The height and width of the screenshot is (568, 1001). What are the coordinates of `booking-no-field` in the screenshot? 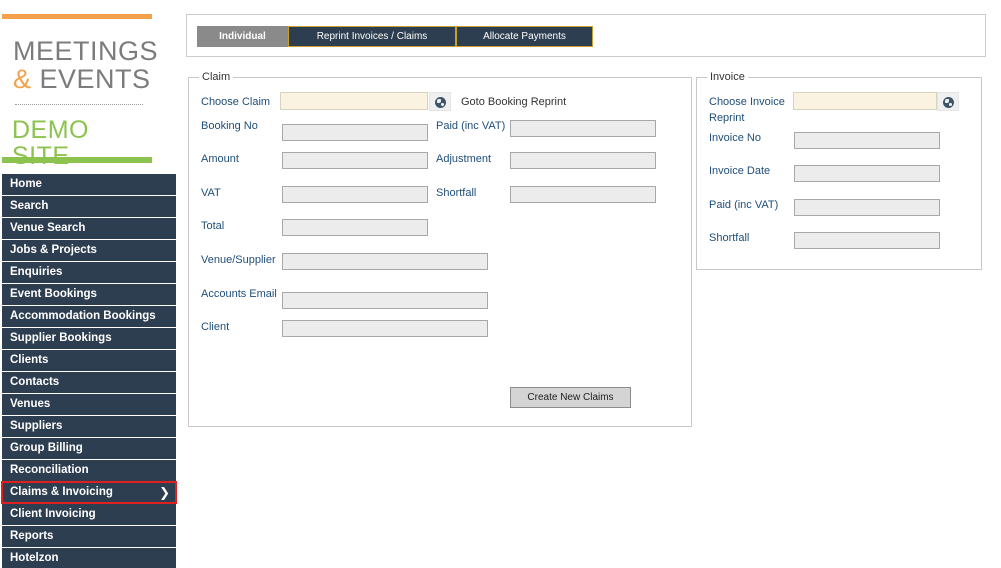 It's located at (355, 132).